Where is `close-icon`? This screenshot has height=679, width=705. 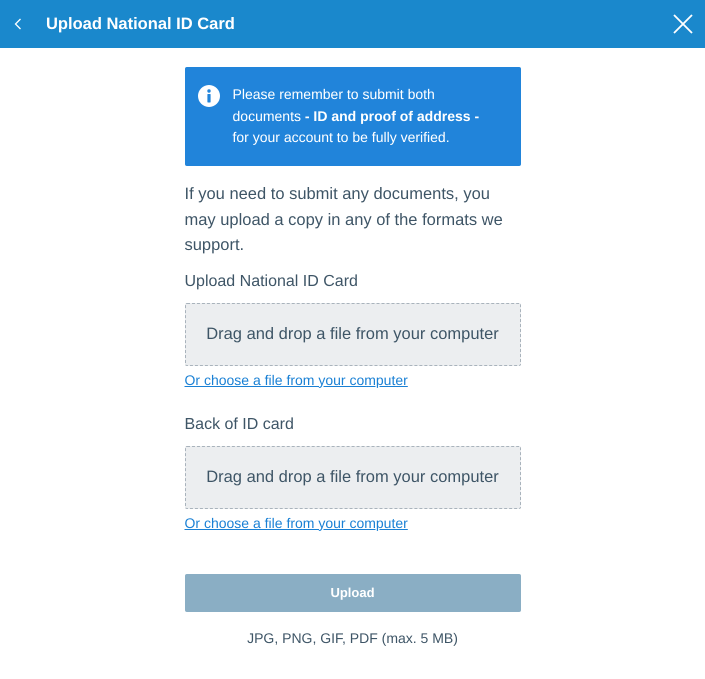
close-icon is located at coordinates (683, 24).